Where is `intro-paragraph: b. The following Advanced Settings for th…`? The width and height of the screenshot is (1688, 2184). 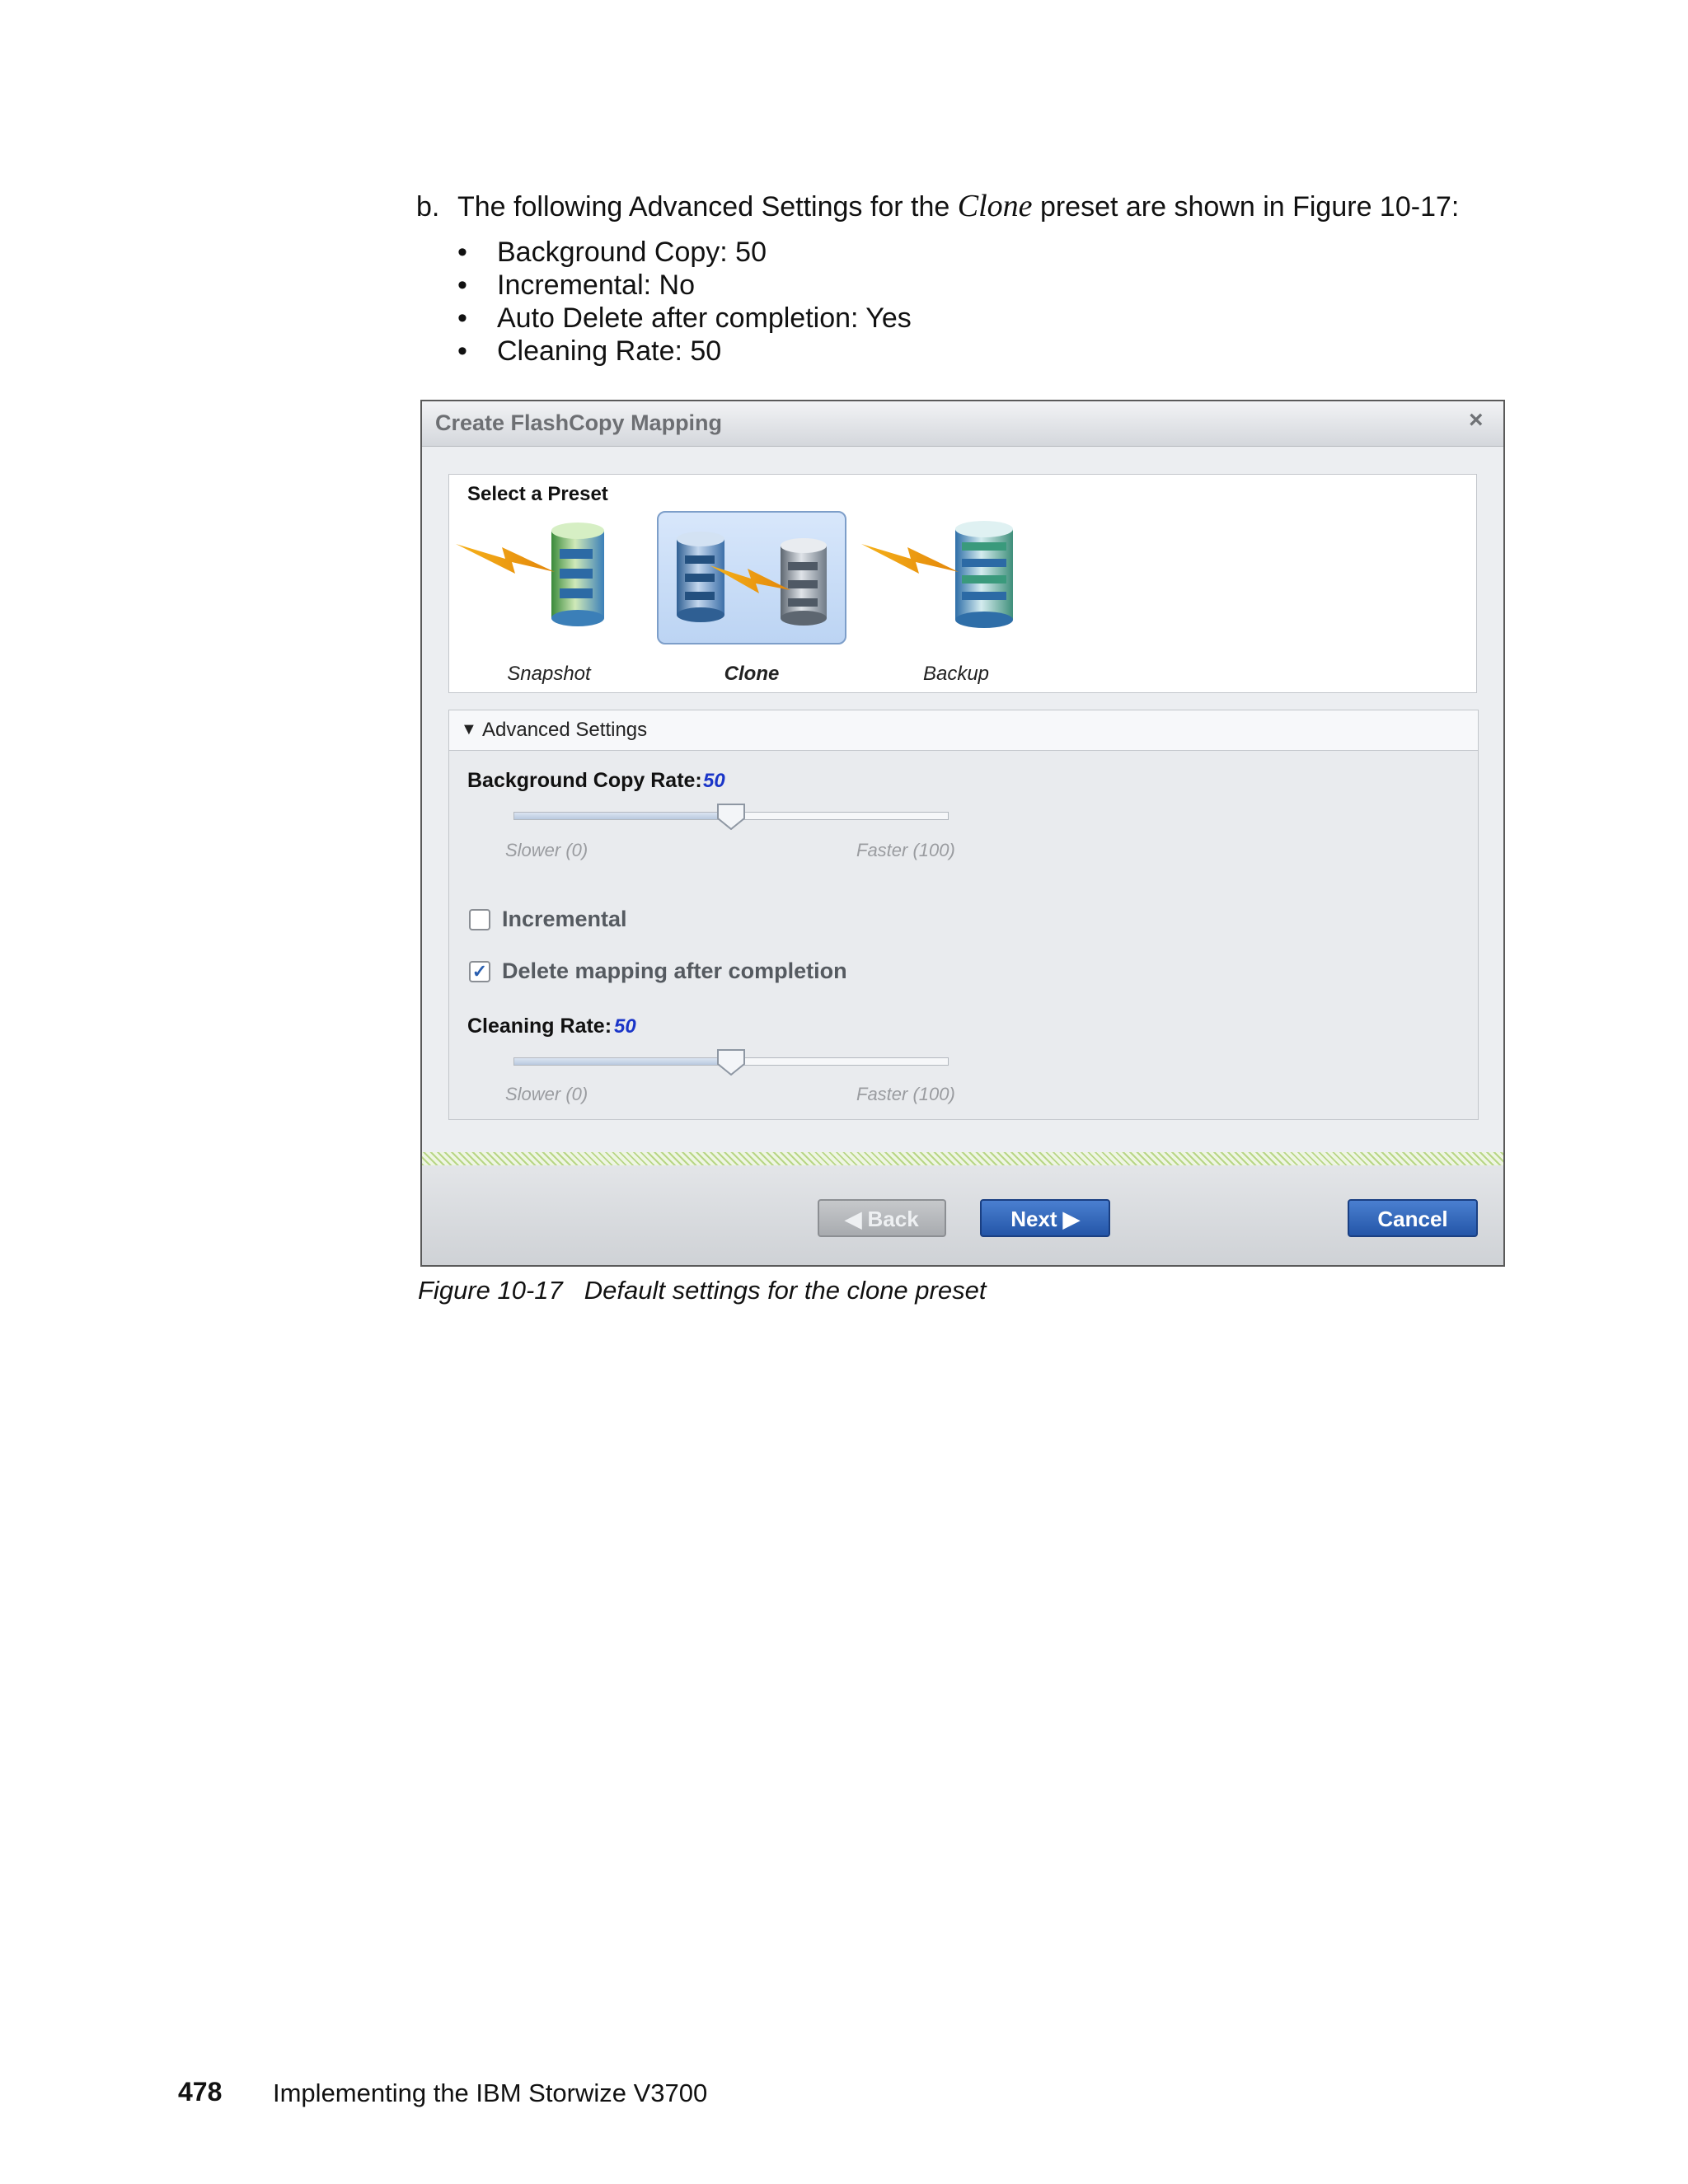 intro-paragraph: b. The following Advanced Settings for th… is located at coordinates (938, 206).